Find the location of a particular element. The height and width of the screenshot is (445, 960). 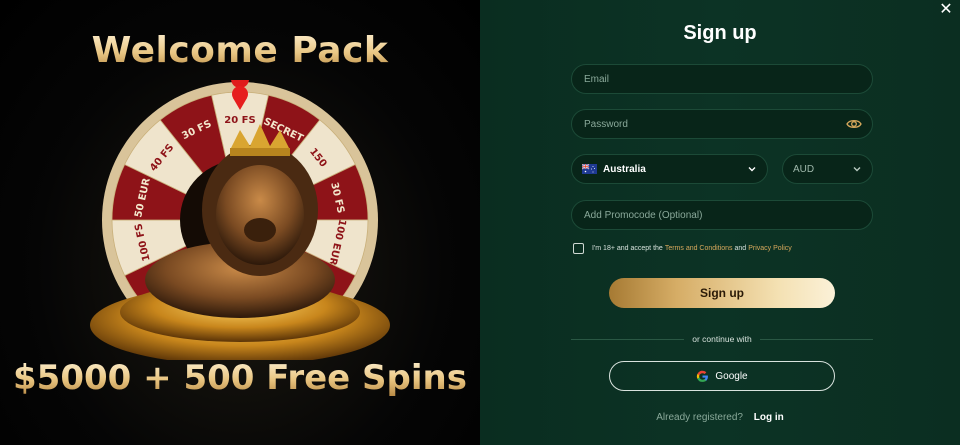

password-field is located at coordinates (722, 124).